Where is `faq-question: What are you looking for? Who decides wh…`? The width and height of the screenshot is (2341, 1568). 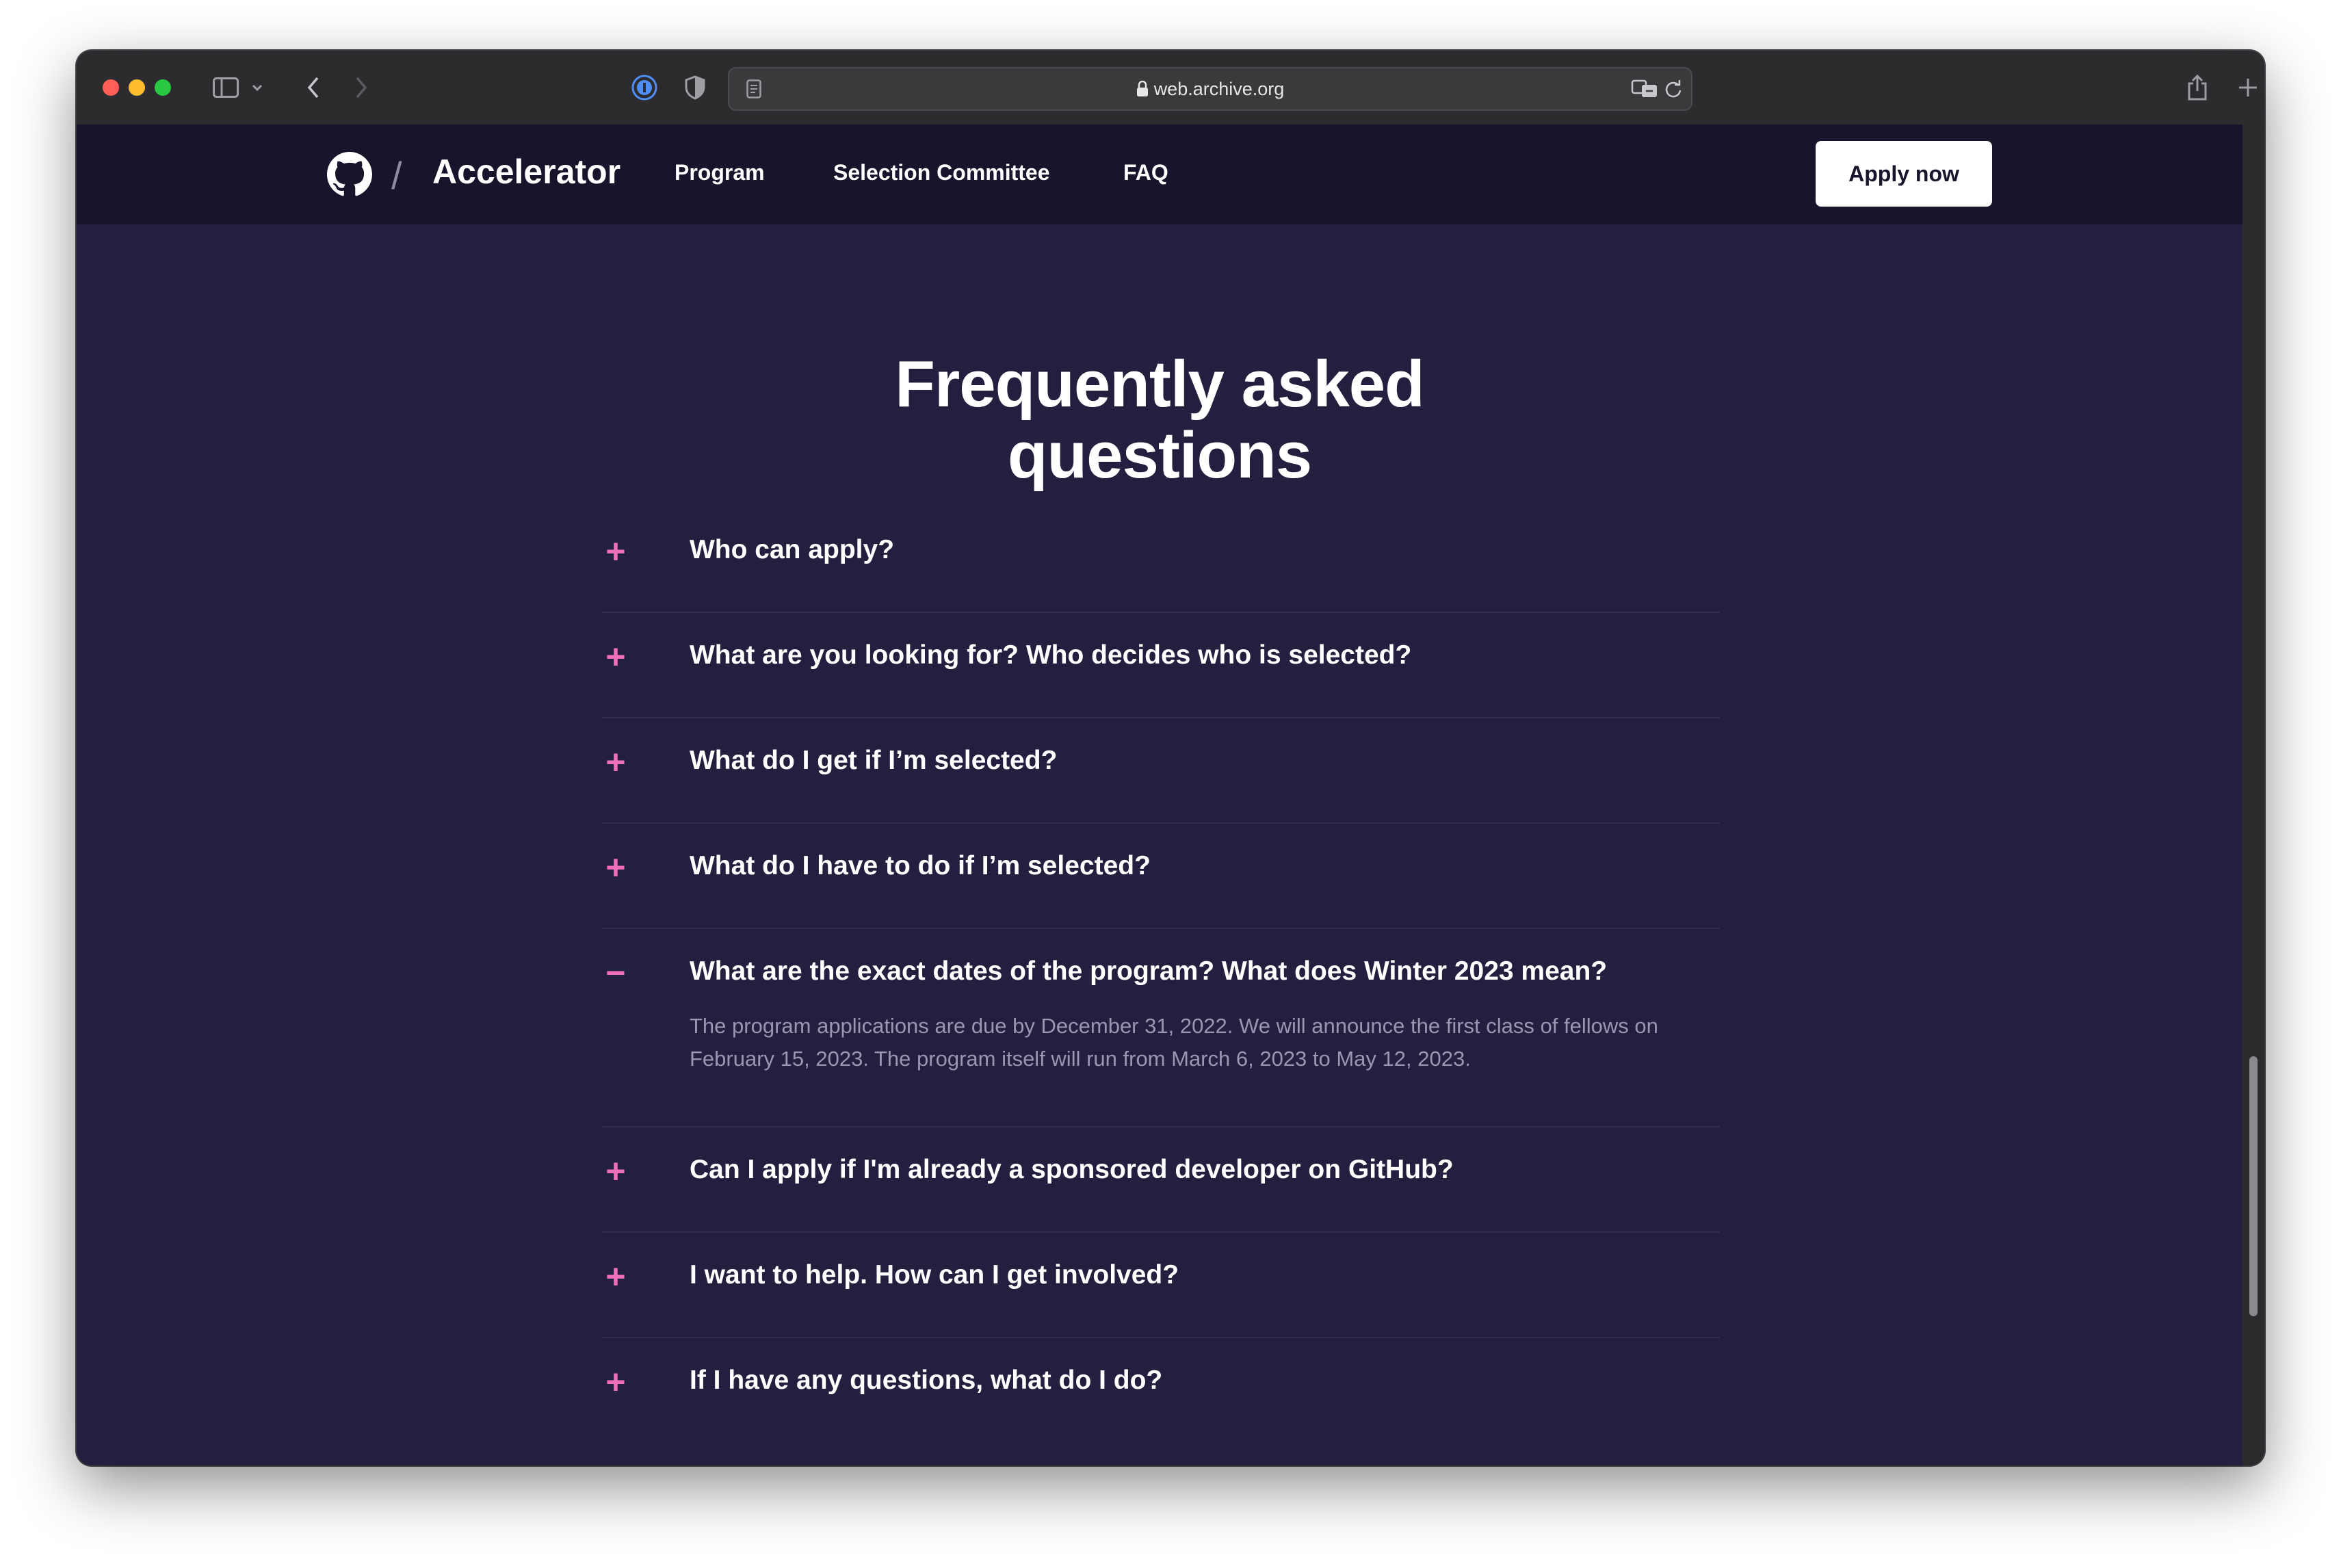
faq-question: What are you looking for? Who decides wh… is located at coordinates (1050, 655).